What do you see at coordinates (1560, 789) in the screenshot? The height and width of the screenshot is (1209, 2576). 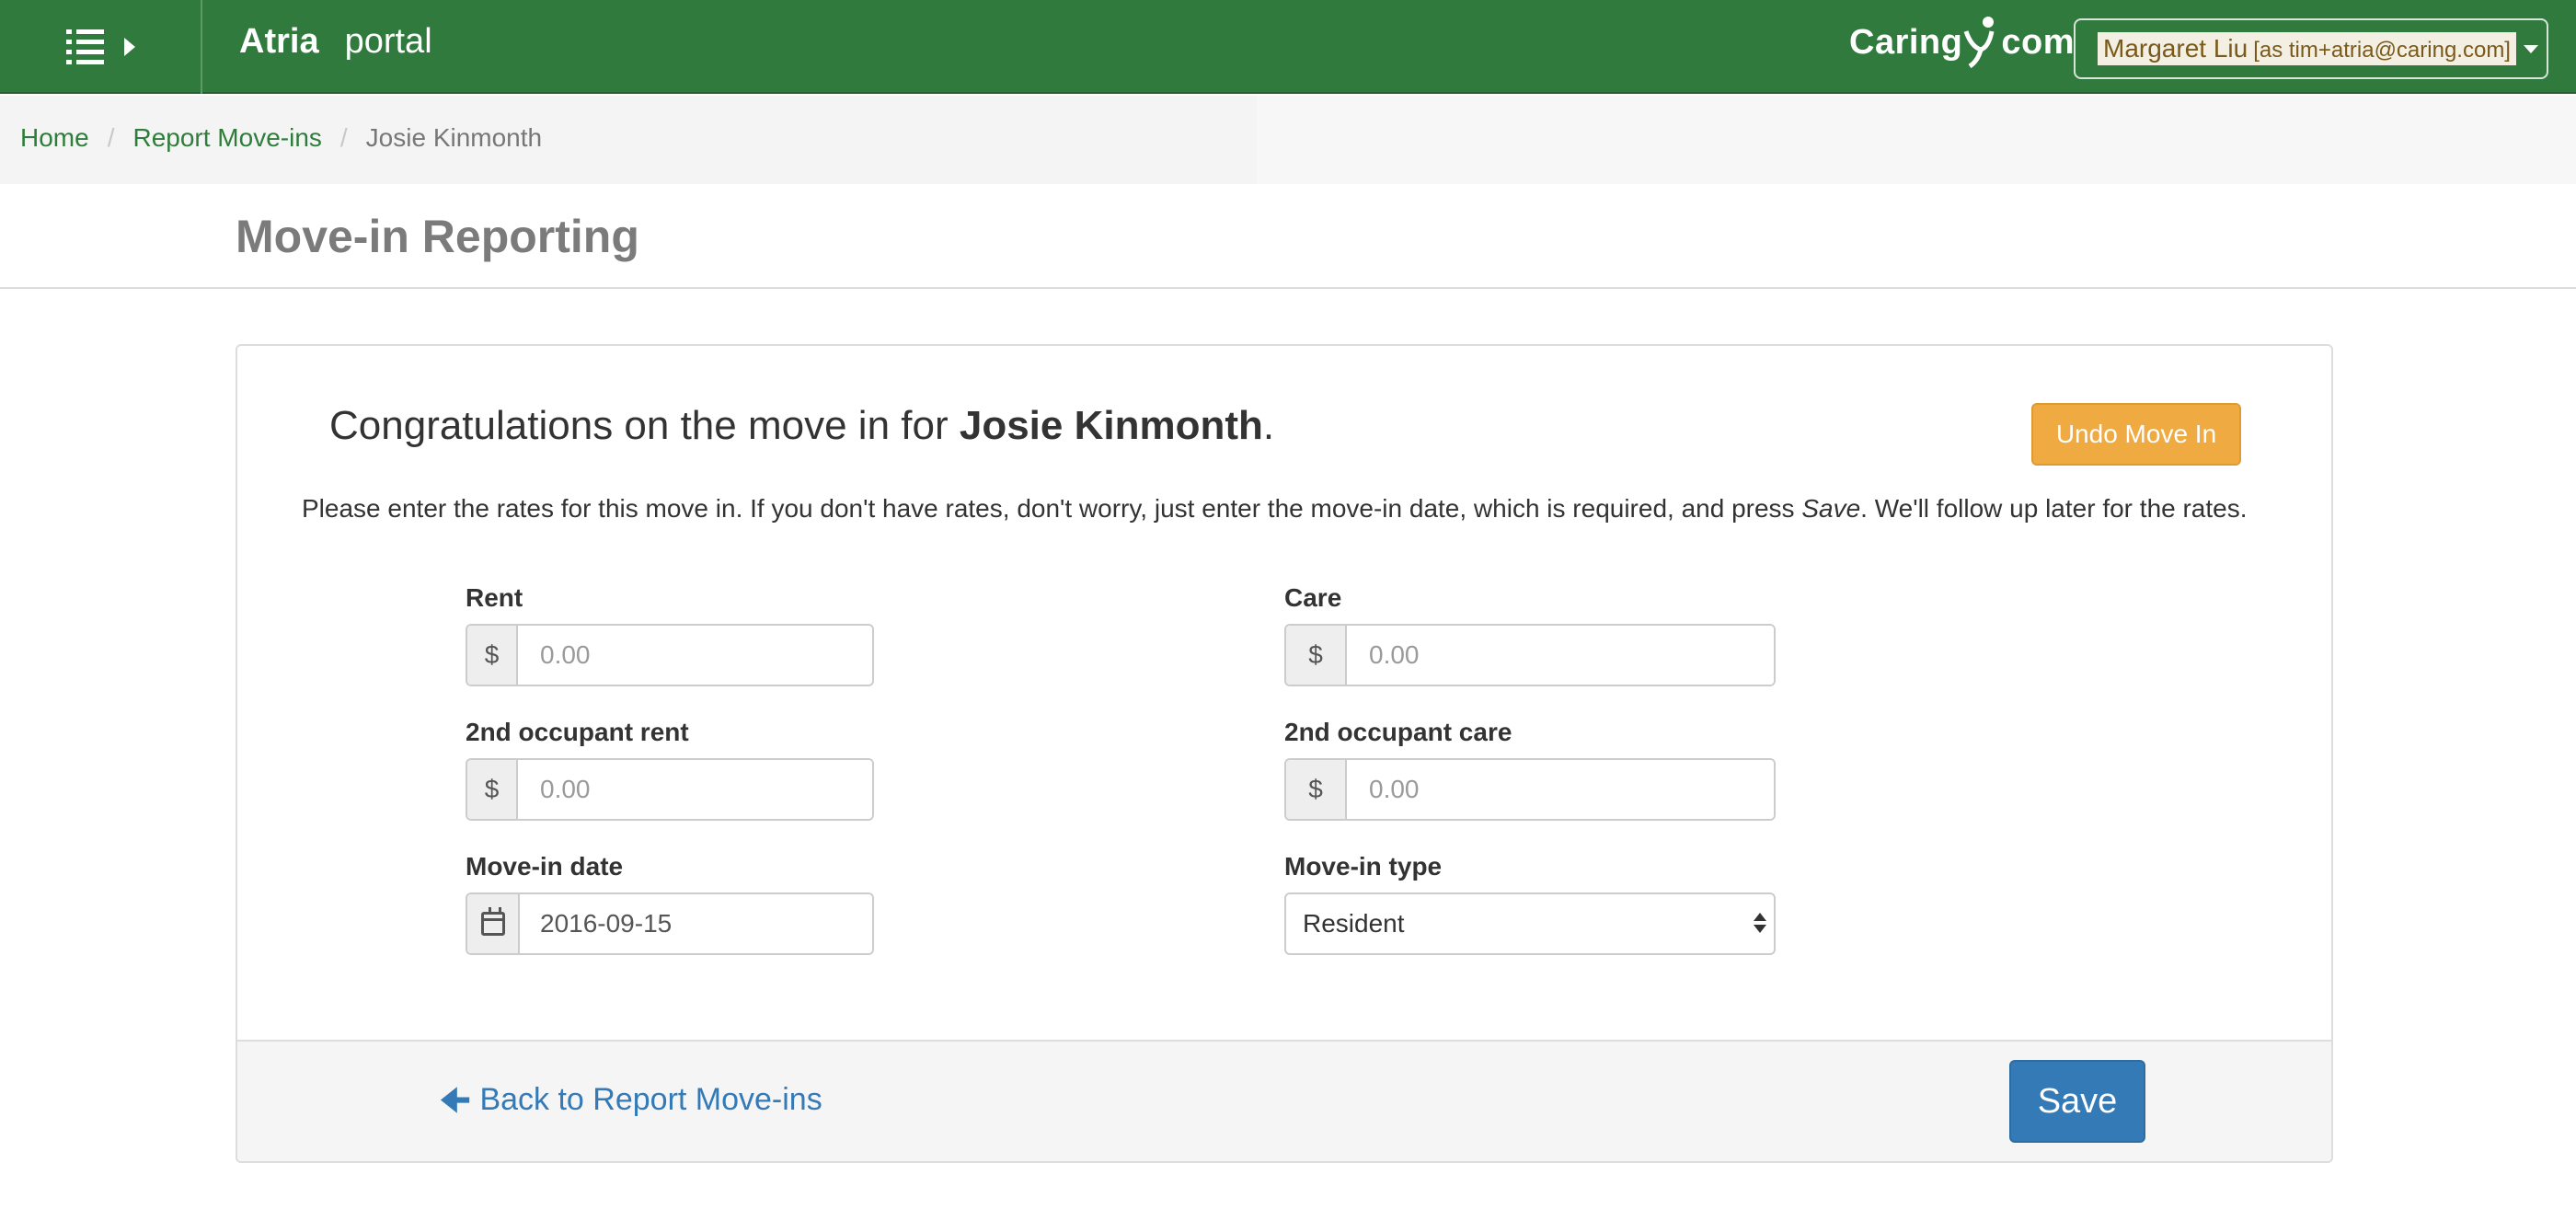 I see `second-occupant-care-input` at bounding box center [1560, 789].